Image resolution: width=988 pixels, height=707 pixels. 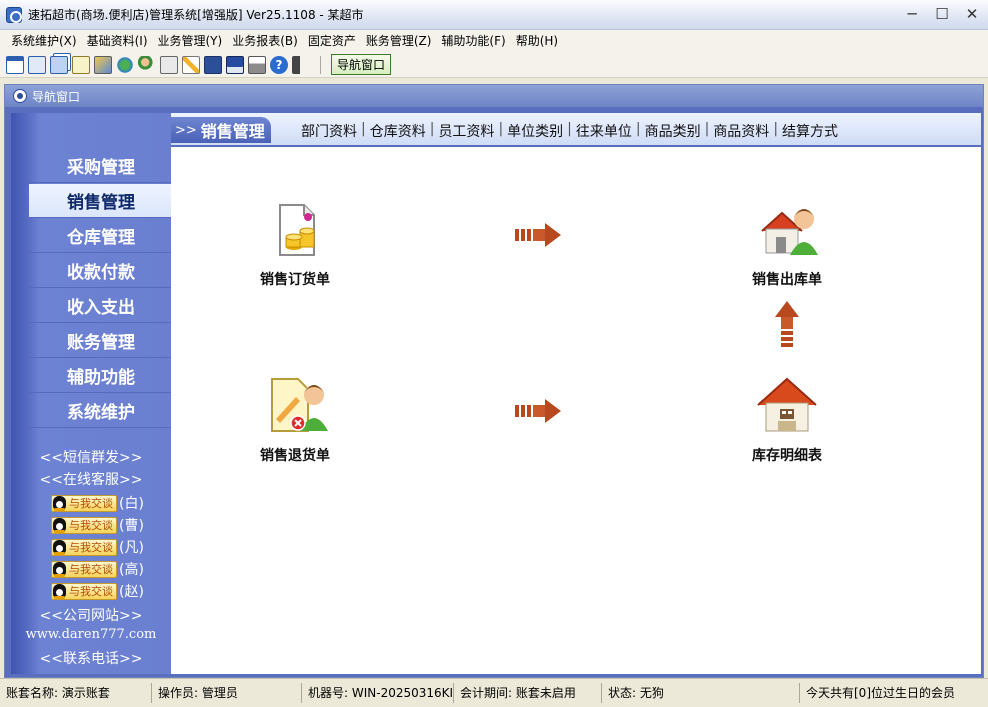 I want to click on section-title: >> 销售管理, so click(x=221, y=130).